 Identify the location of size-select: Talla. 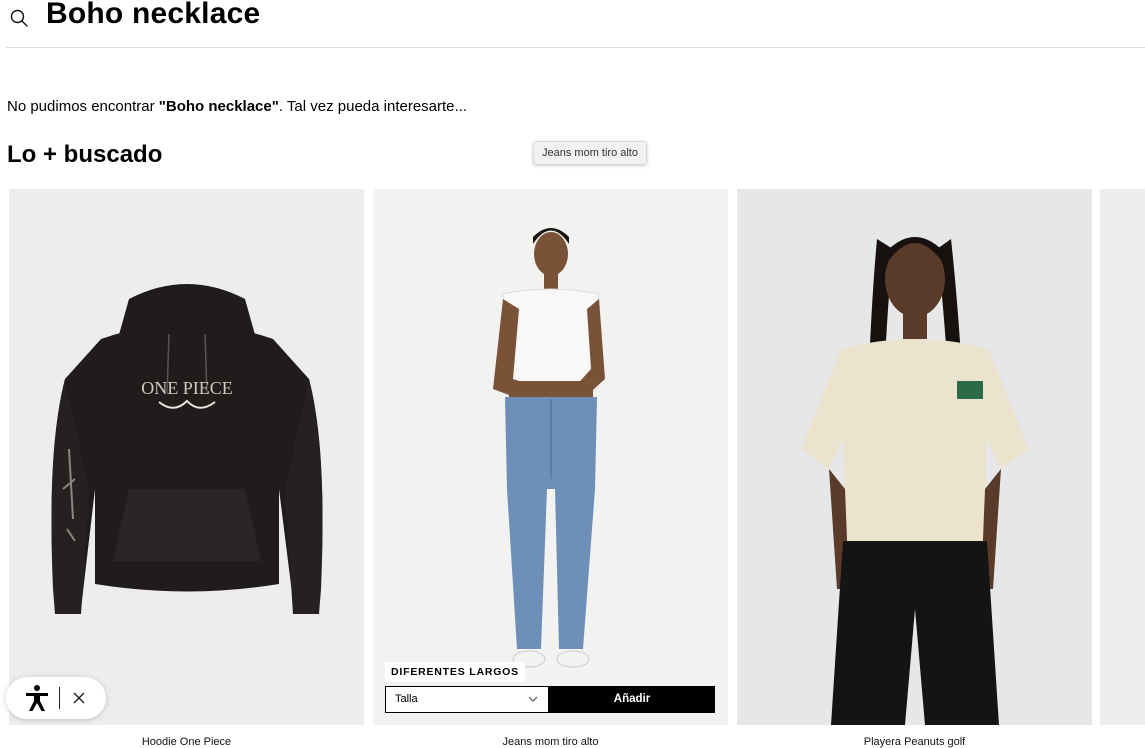
(467, 699).